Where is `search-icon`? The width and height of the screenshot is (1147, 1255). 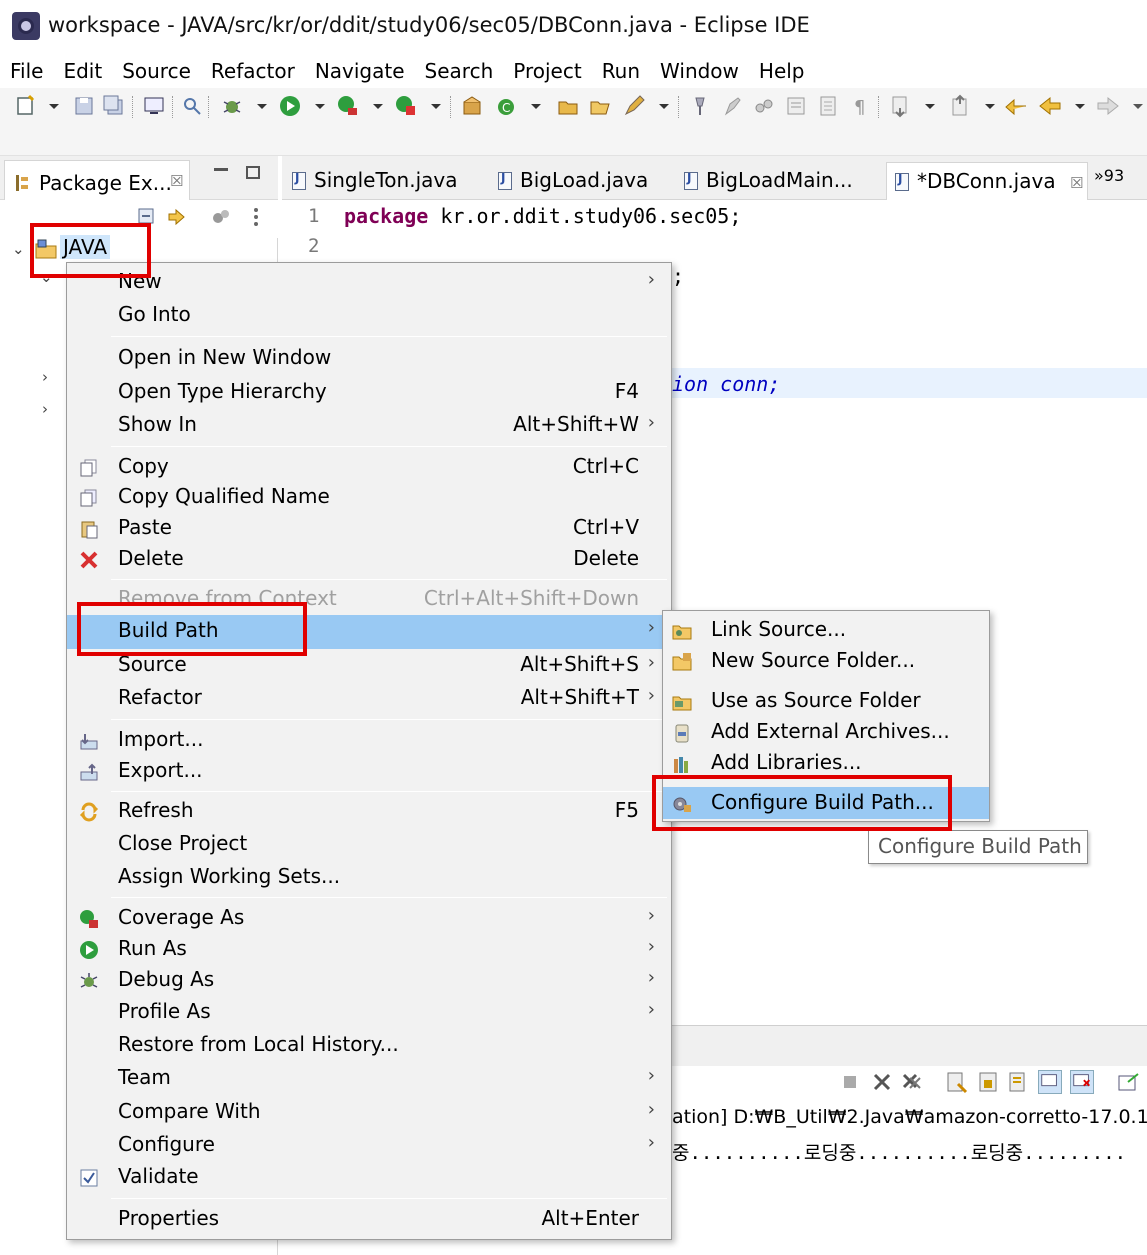 search-icon is located at coordinates (192, 106).